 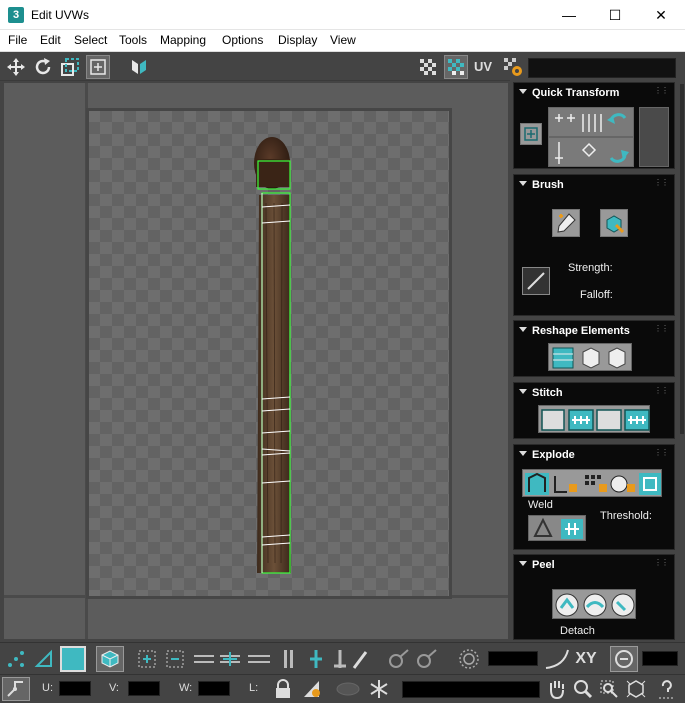 I want to click on soft-selection-icons, so click(x=414, y=659).